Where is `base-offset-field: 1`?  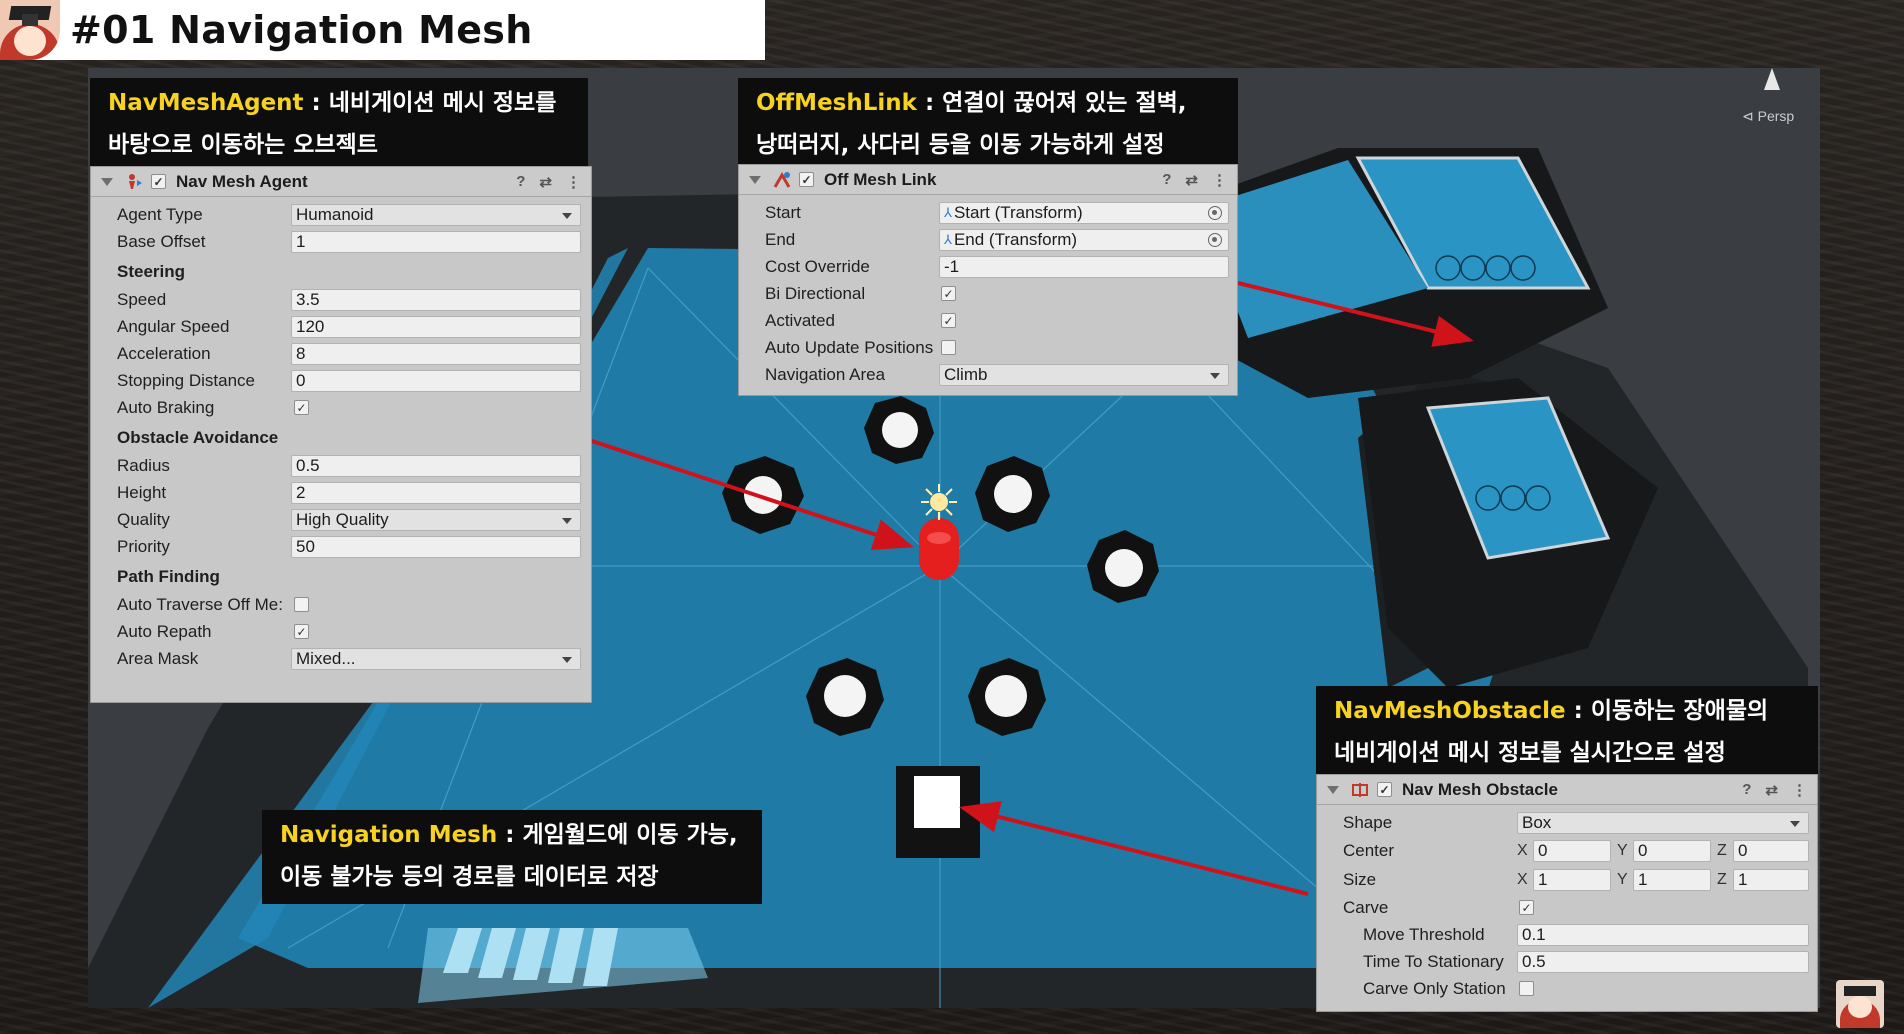 base-offset-field: 1 is located at coordinates (436, 241).